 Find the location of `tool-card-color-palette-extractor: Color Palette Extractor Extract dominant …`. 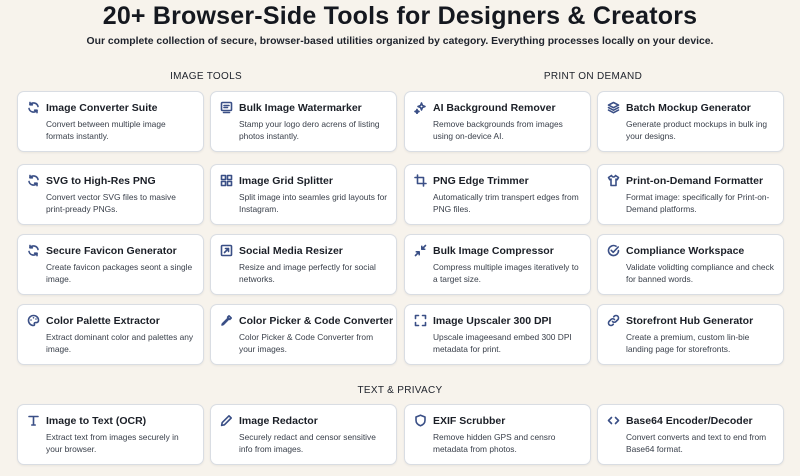

tool-card-color-palette-extractor: Color Palette Extractor Extract dominant … is located at coordinates (110, 334).